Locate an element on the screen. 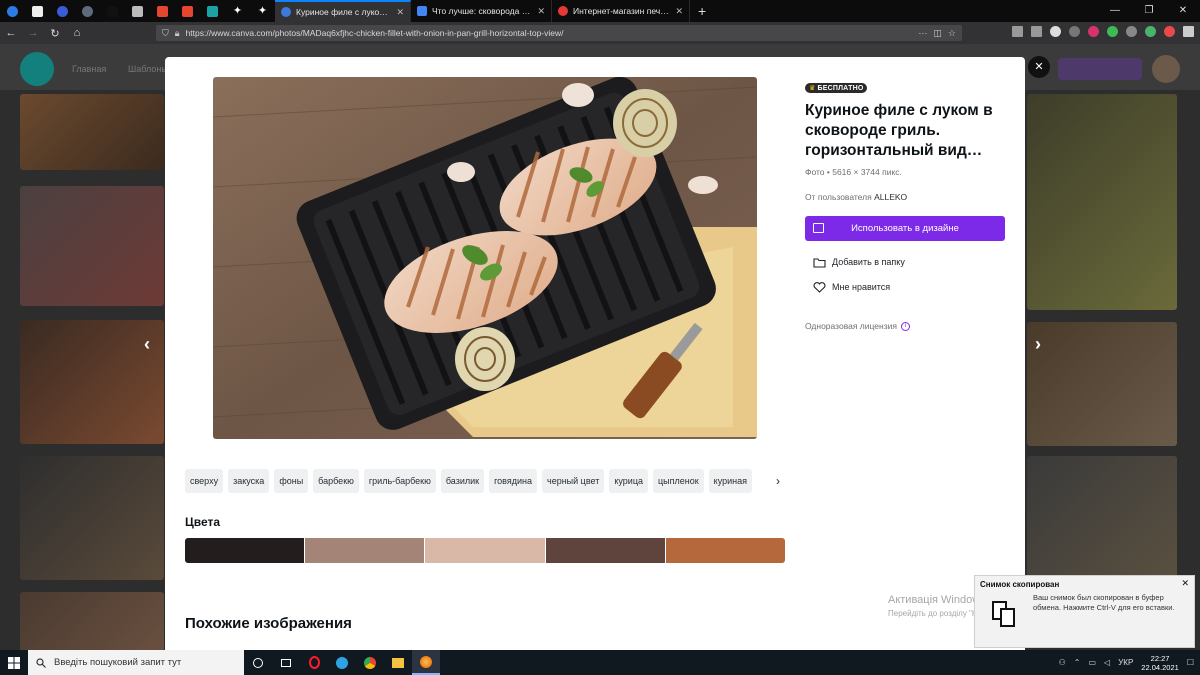 This screenshot has width=1200, height=675. tag-chip: гриль-барбекю is located at coordinates (399, 481).